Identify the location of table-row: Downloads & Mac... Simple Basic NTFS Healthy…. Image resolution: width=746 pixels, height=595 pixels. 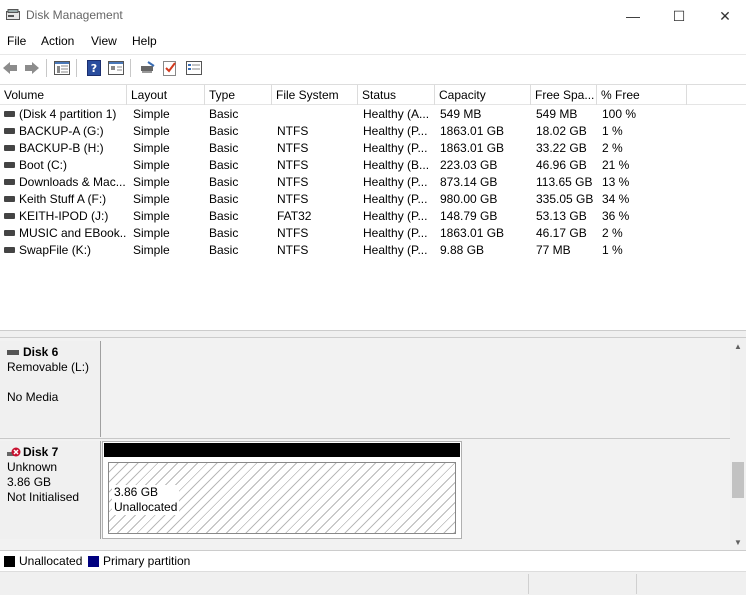
(373, 182).